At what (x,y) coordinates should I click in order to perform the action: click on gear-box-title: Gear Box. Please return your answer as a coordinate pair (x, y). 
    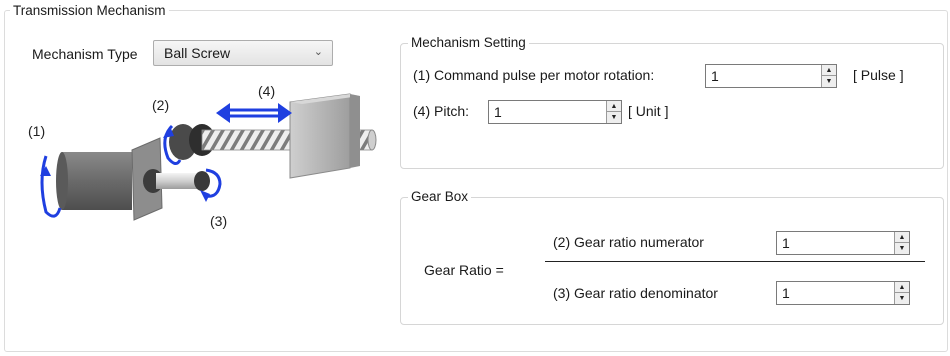
    Looking at the image, I should click on (440, 197).